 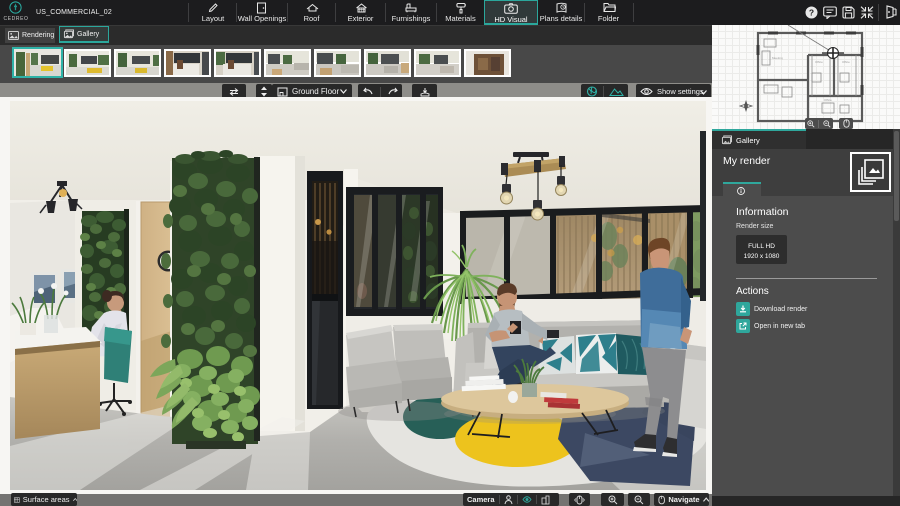 What do you see at coordinates (777, 58) in the screenshot?
I see `svg-text: Meeting` at bounding box center [777, 58].